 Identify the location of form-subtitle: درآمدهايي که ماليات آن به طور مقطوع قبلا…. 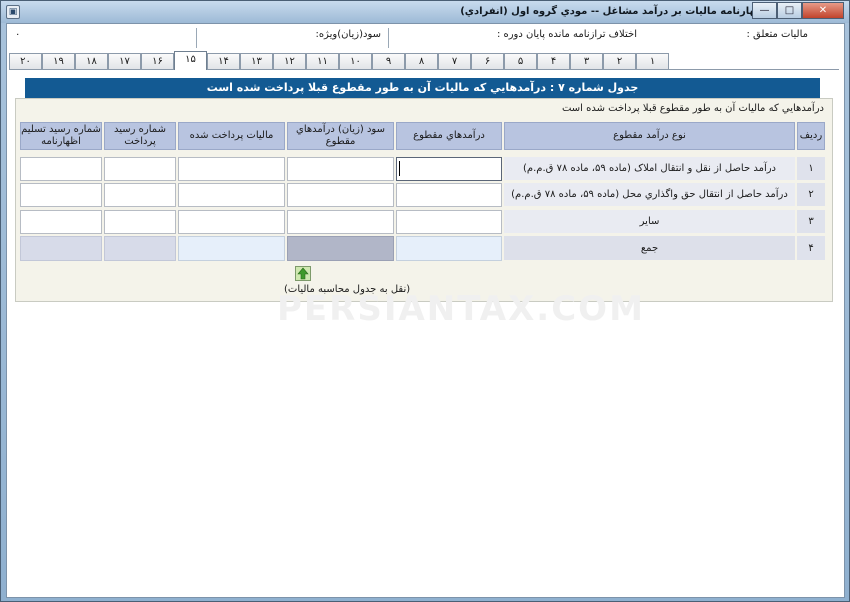
(692, 108).